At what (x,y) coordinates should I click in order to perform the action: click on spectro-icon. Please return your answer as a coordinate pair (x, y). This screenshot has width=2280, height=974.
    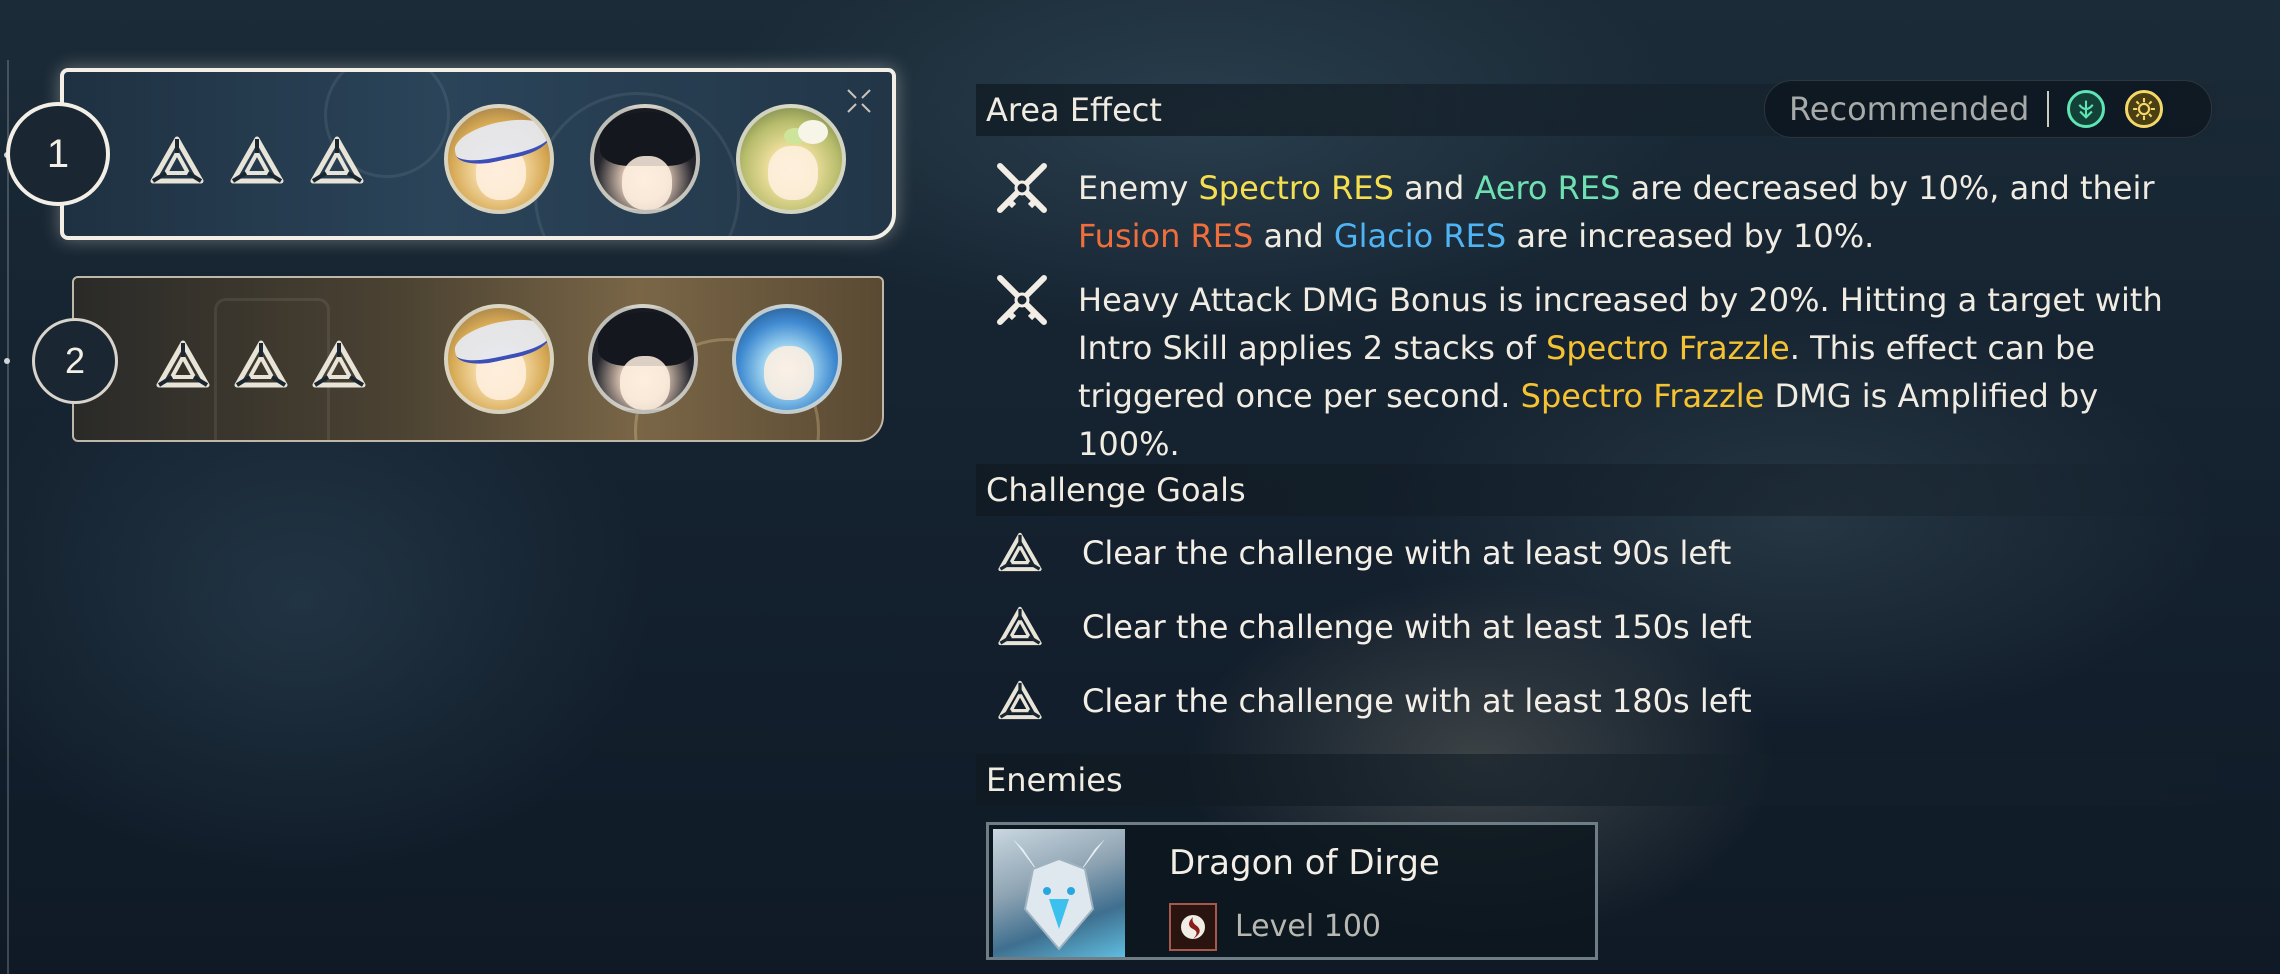
    Looking at the image, I should click on (2144, 109).